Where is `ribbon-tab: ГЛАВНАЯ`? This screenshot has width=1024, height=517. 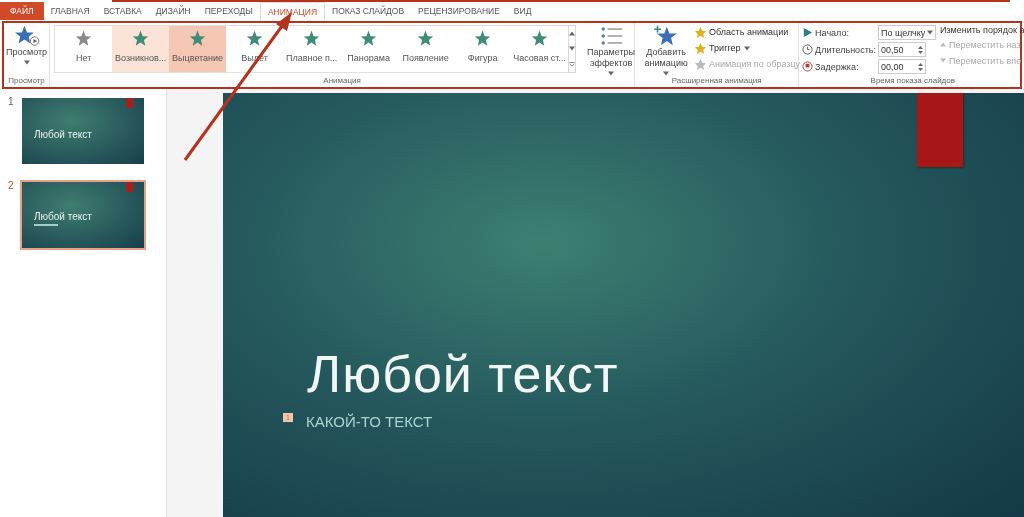
ribbon-tab: ГЛАВНАЯ is located at coordinates (70, 11).